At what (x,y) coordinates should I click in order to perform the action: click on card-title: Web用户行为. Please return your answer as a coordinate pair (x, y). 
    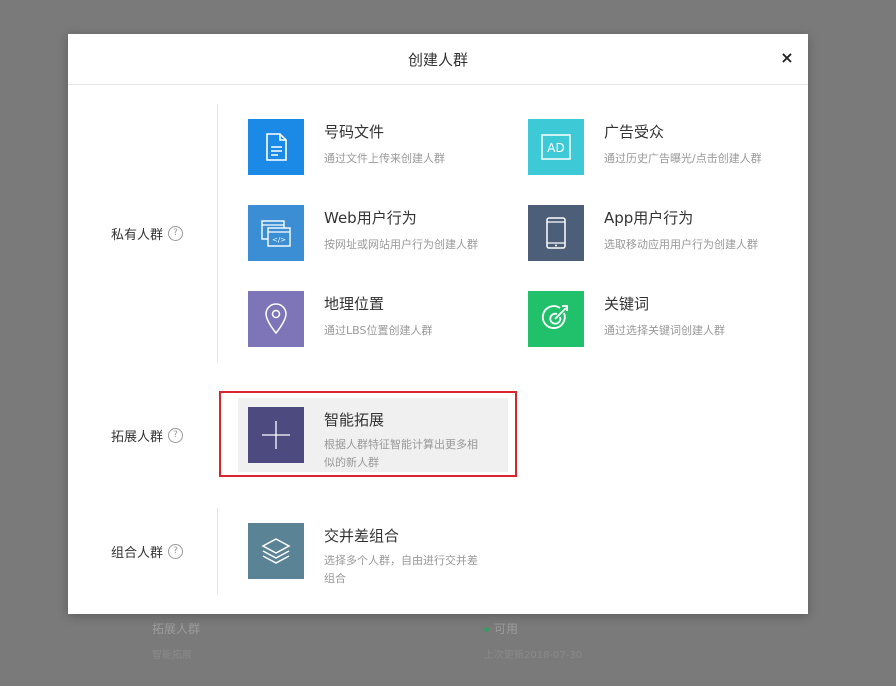
    Looking at the image, I should click on (370, 218).